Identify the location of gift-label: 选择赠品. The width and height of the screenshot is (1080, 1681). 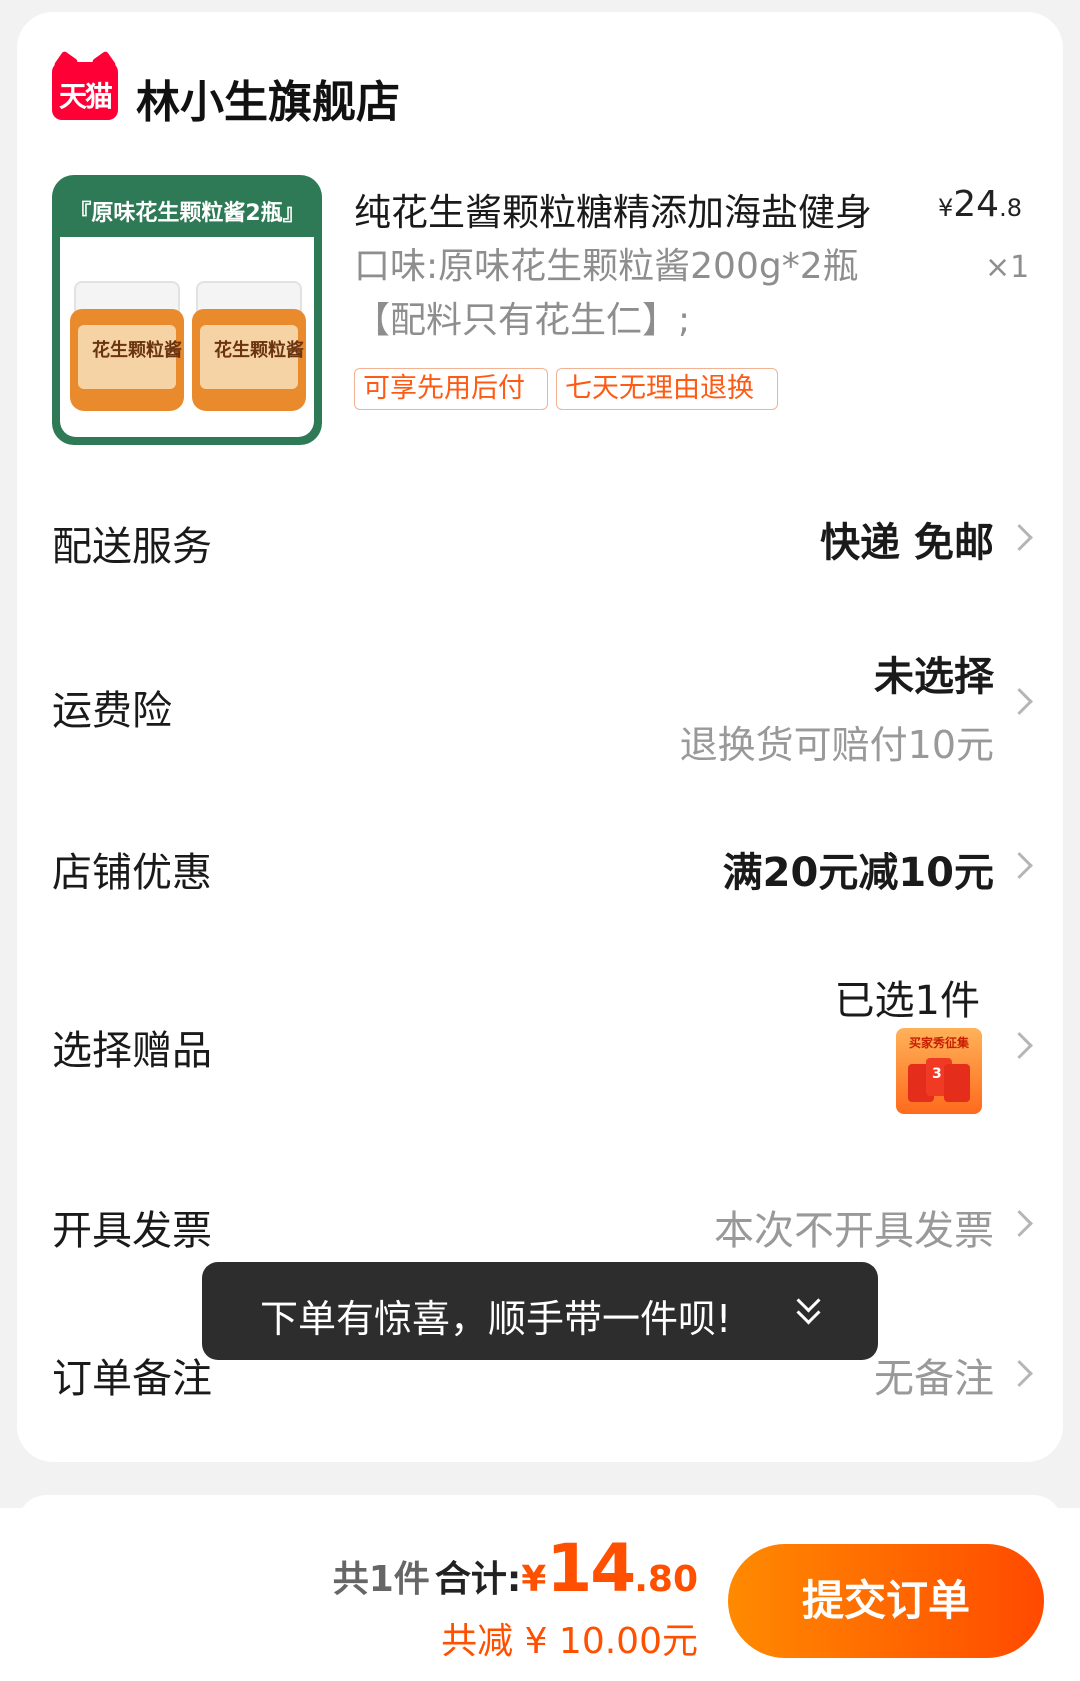
(132, 1051).